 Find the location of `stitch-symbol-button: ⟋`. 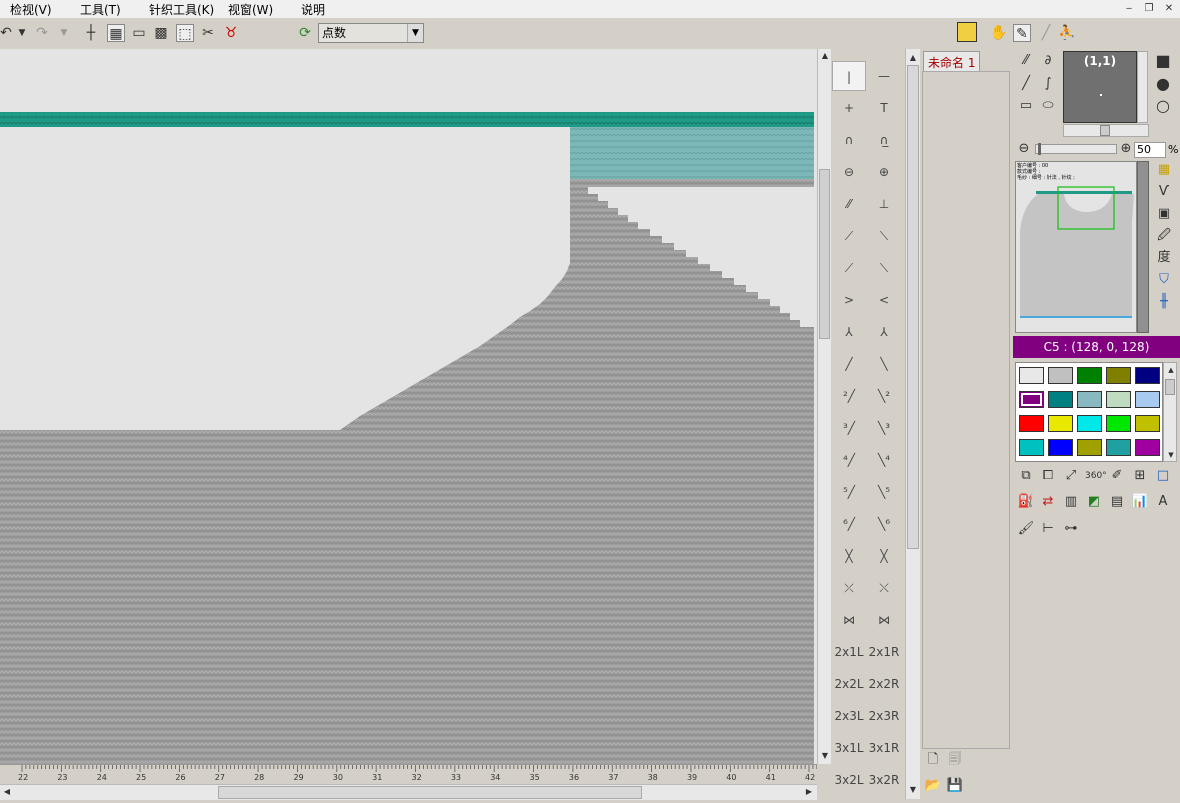

stitch-symbol-button: ⟋ is located at coordinates (849, 268).